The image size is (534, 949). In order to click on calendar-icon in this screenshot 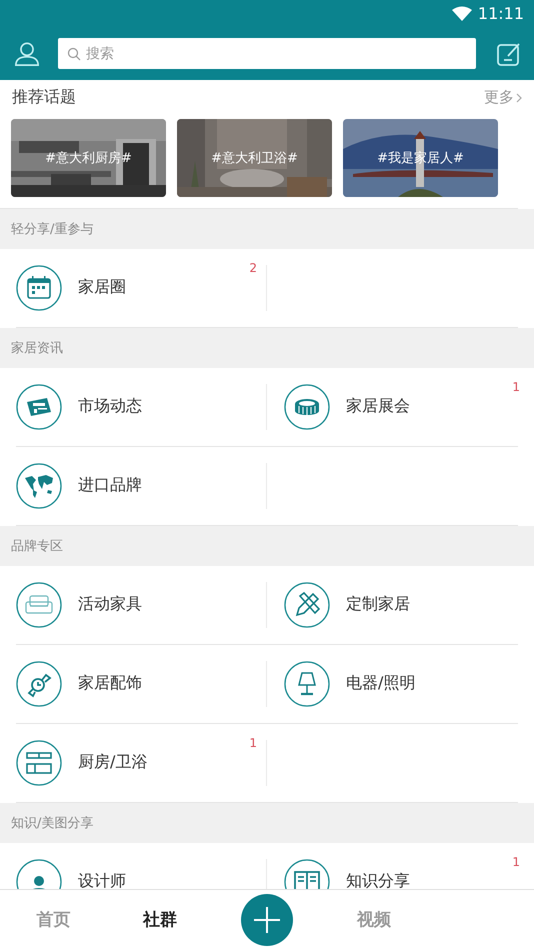, I will do `click(39, 287)`.